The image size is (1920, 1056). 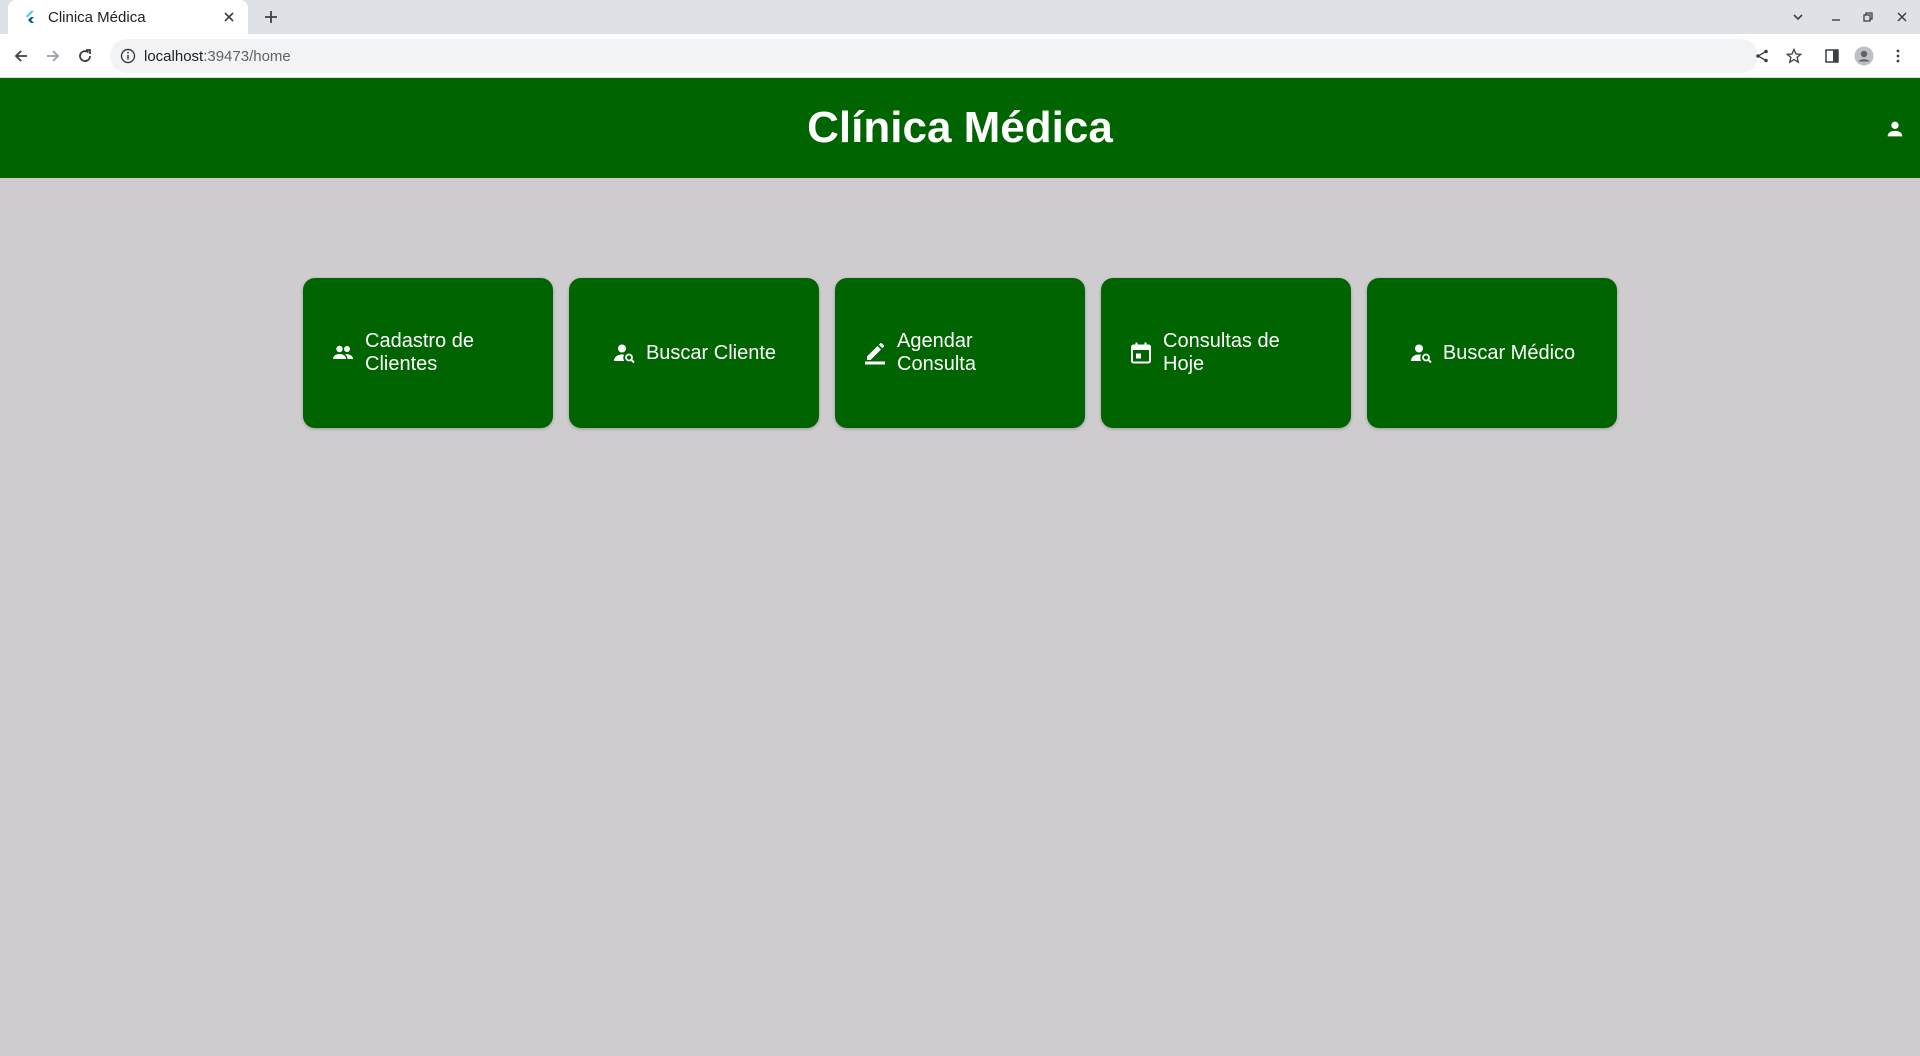 What do you see at coordinates (174, 56) in the screenshot?
I see `url-host: localhost` at bounding box center [174, 56].